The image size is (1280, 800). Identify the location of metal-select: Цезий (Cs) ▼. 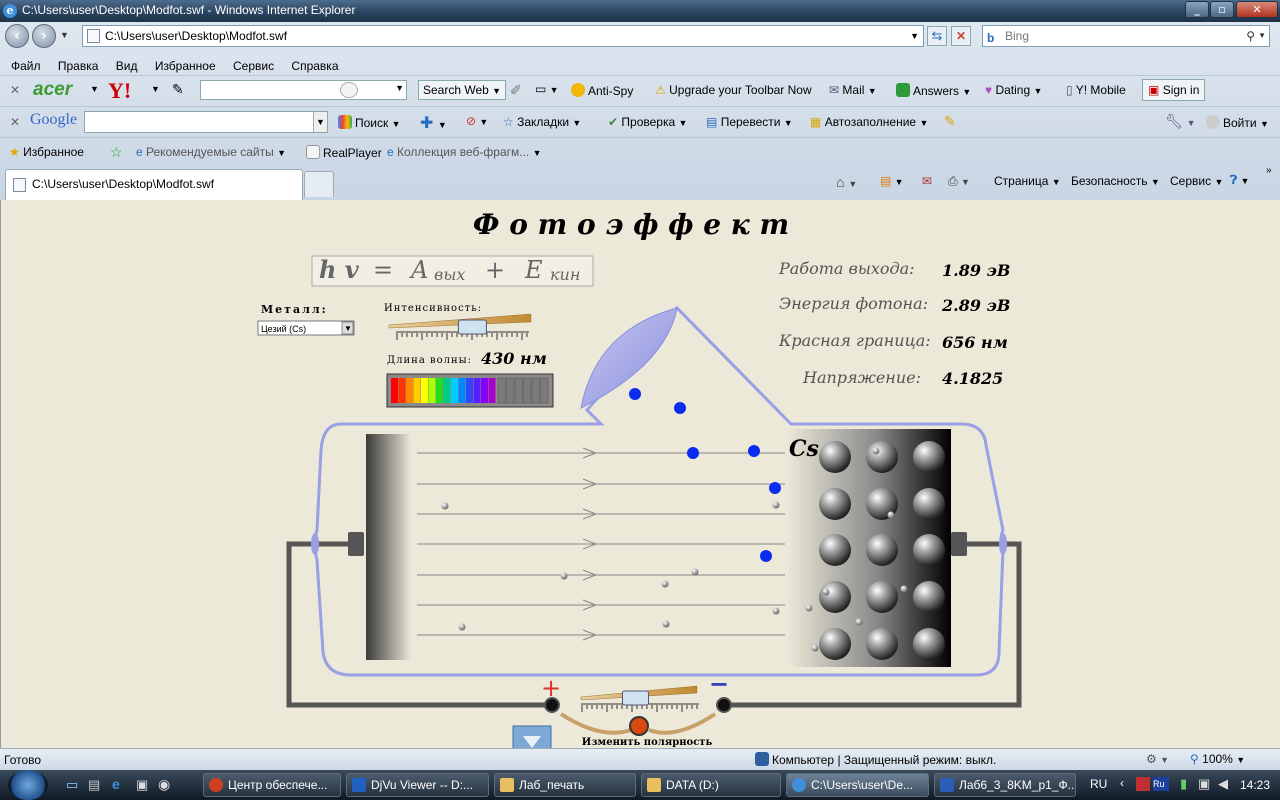
(306, 328).